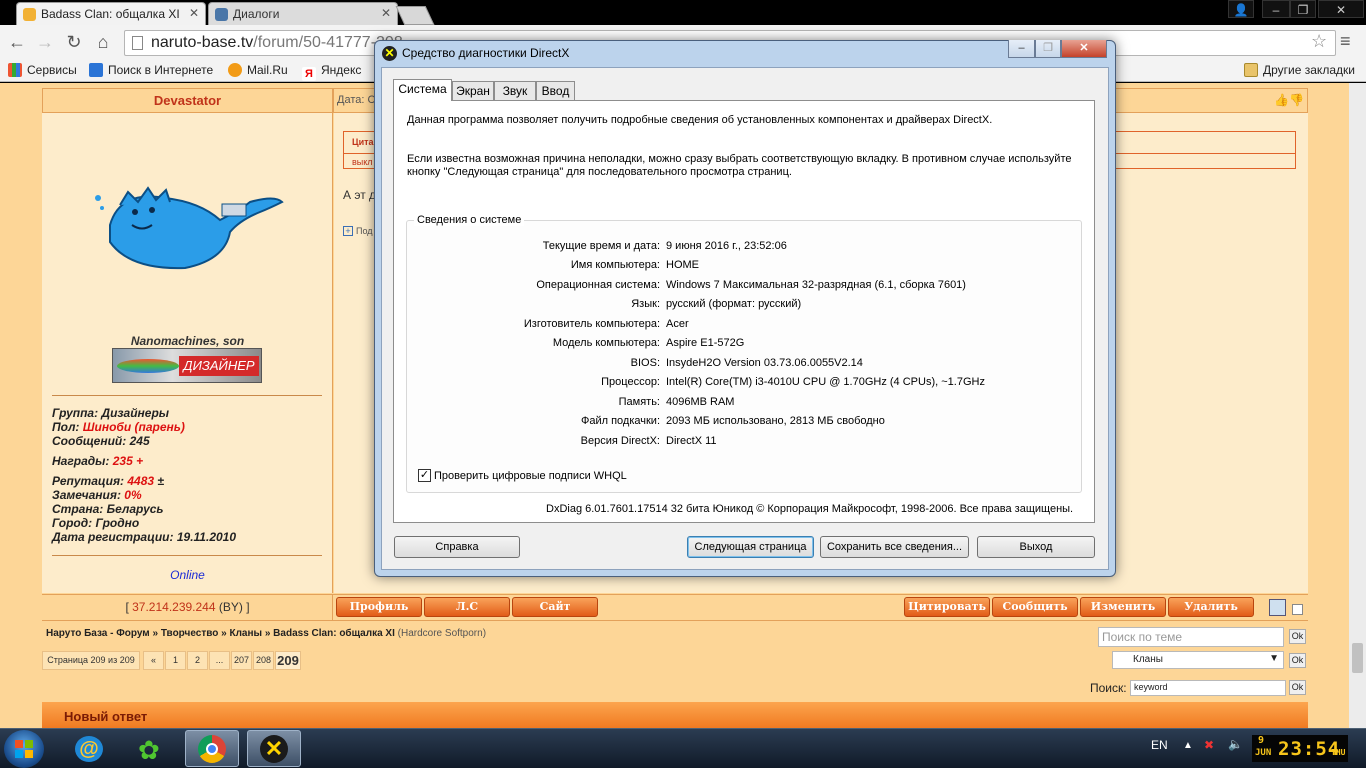 The height and width of the screenshot is (768, 1366). Describe the element at coordinates (1036, 547) in the screenshot. I see `exit-button: Выход` at that location.